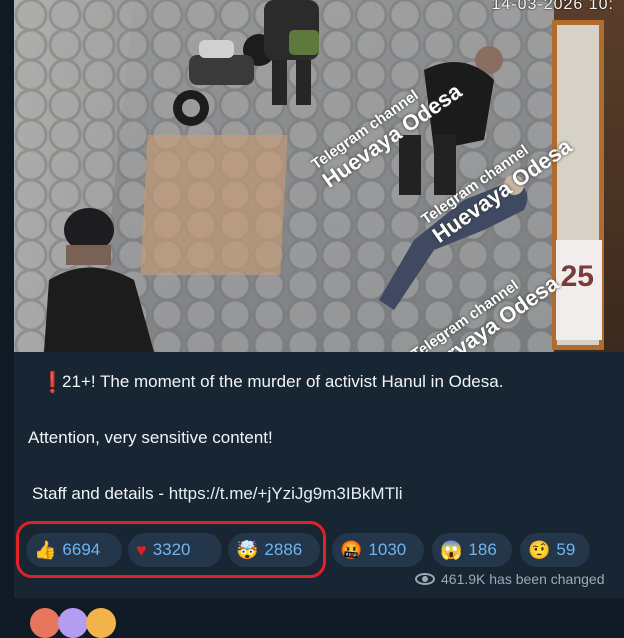 The image size is (624, 638). What do you see at coordinates (425, 579) in the screenshot?
I see `eye-icon` at bounding box center [425, 579].